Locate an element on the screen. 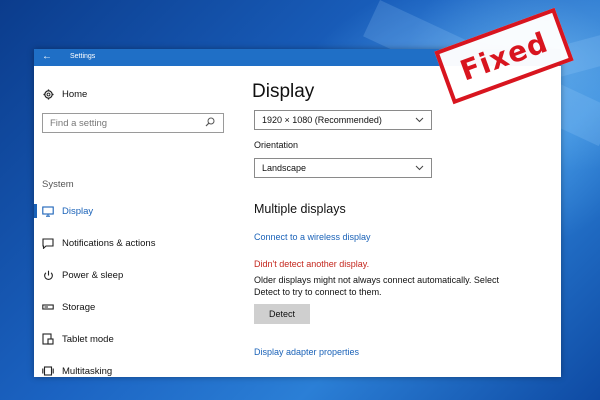 The height and width of the screenshot is (400, 600). sidebar-item-label: Tablet mode is located at coordinates (88, 339).